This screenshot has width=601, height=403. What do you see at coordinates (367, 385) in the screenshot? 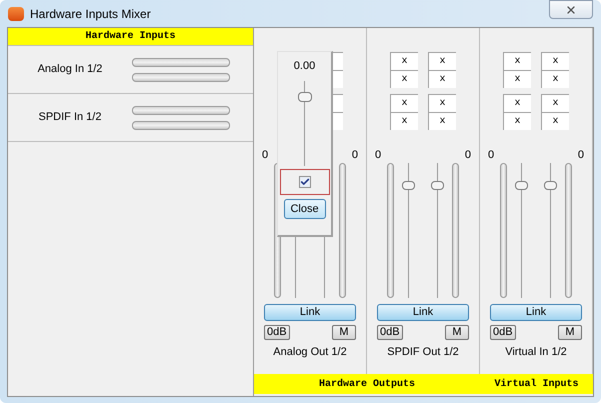
I see `section-footer-label: Hardware Outputs` at bounding box center [367, 385].